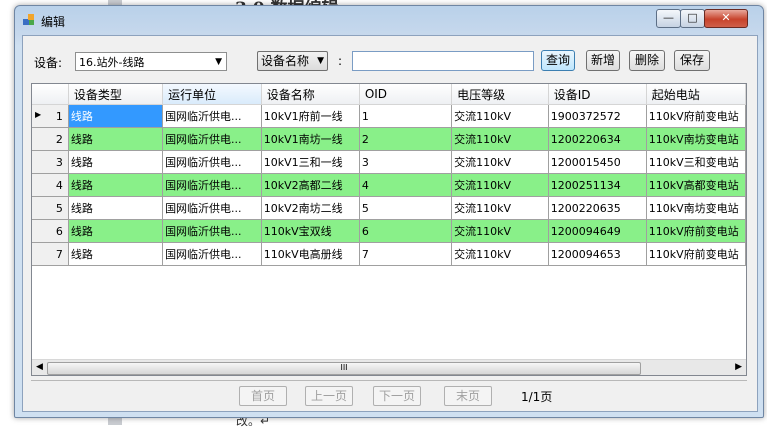 This screenshot has width=767, height=429. What do you see at coordinates (310, 208) in the screenshot?
I see `table-cell: 10kV2南坊二线` at bounding box center [310, 208].